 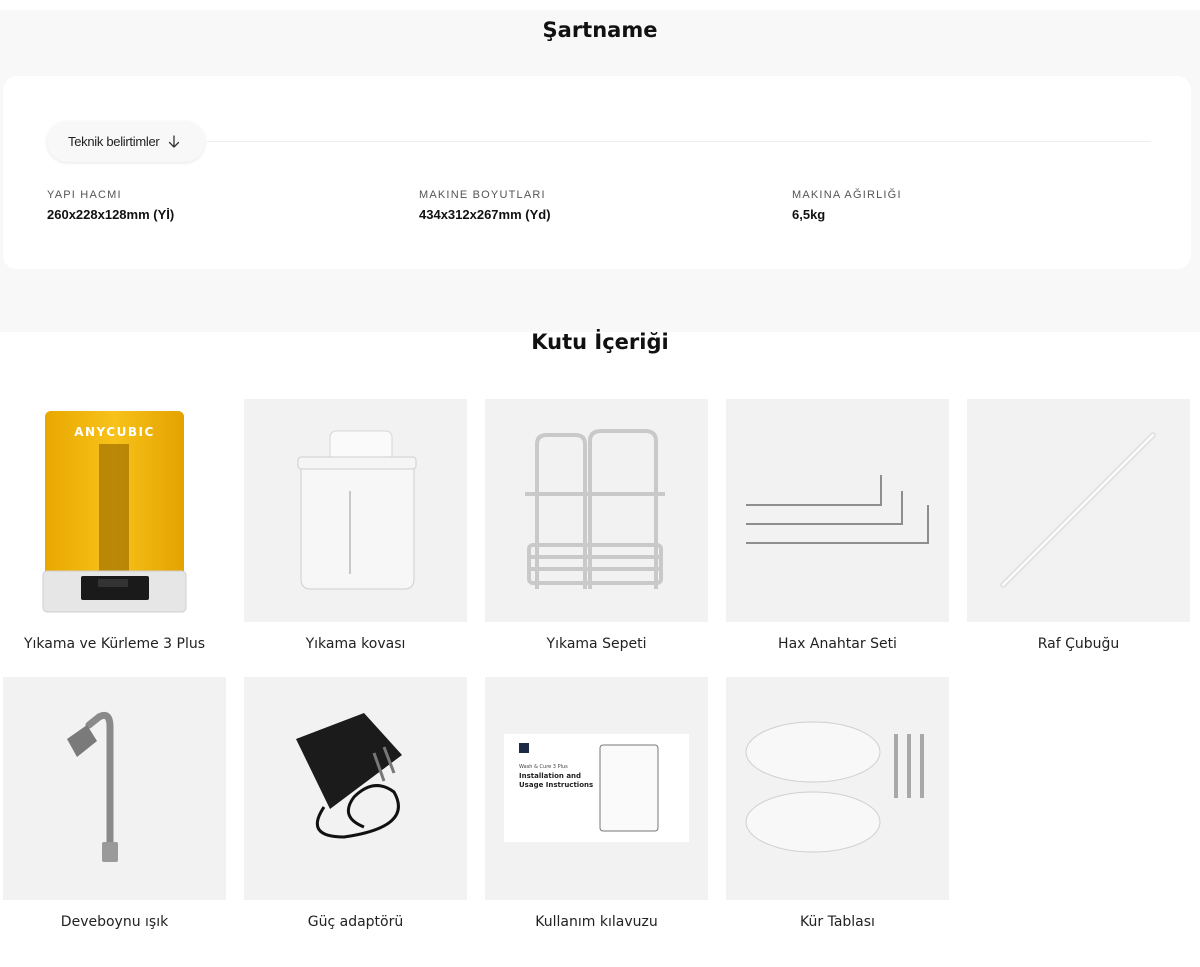 I want to click on box-item-curing-turntable: Kür Tablası, so click(x=837, y=803).